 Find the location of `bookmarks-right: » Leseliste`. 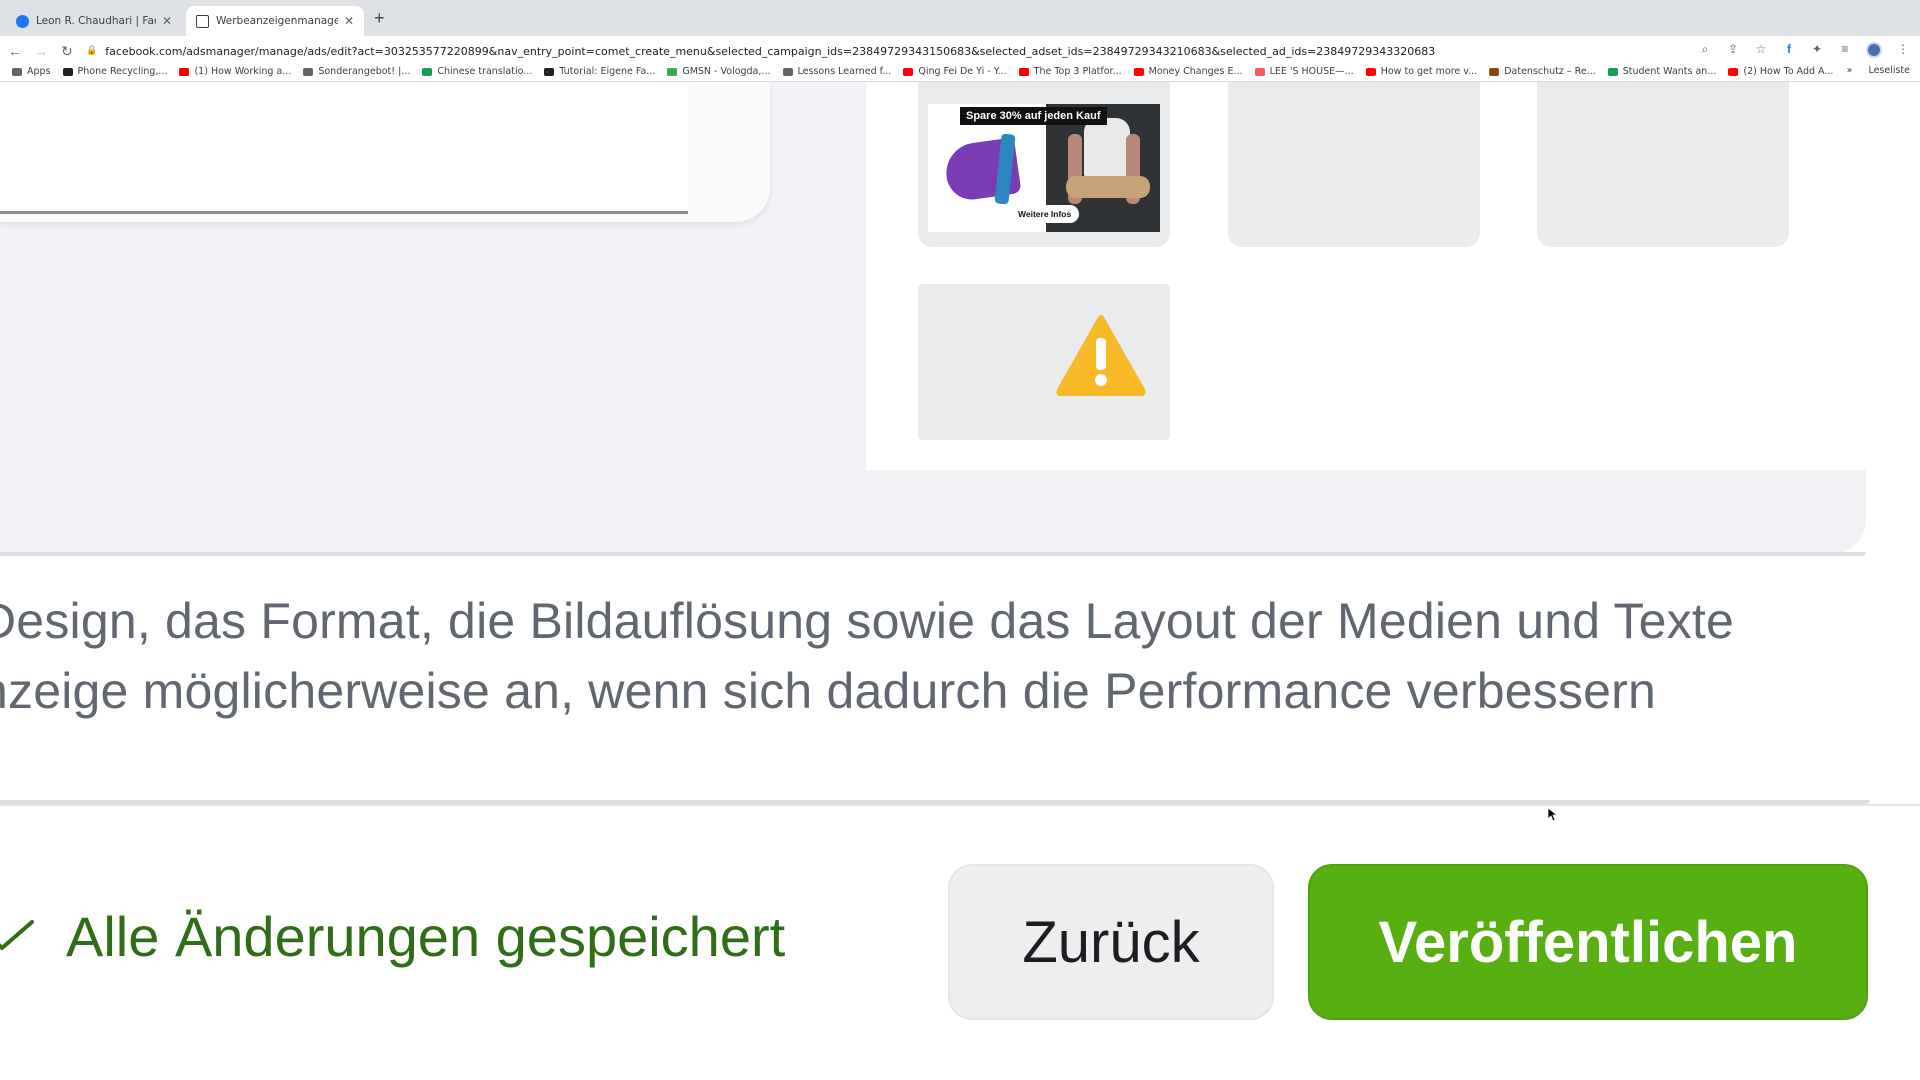

bookmarks-right: » Leseliste is located at coordinates (1878, 70).